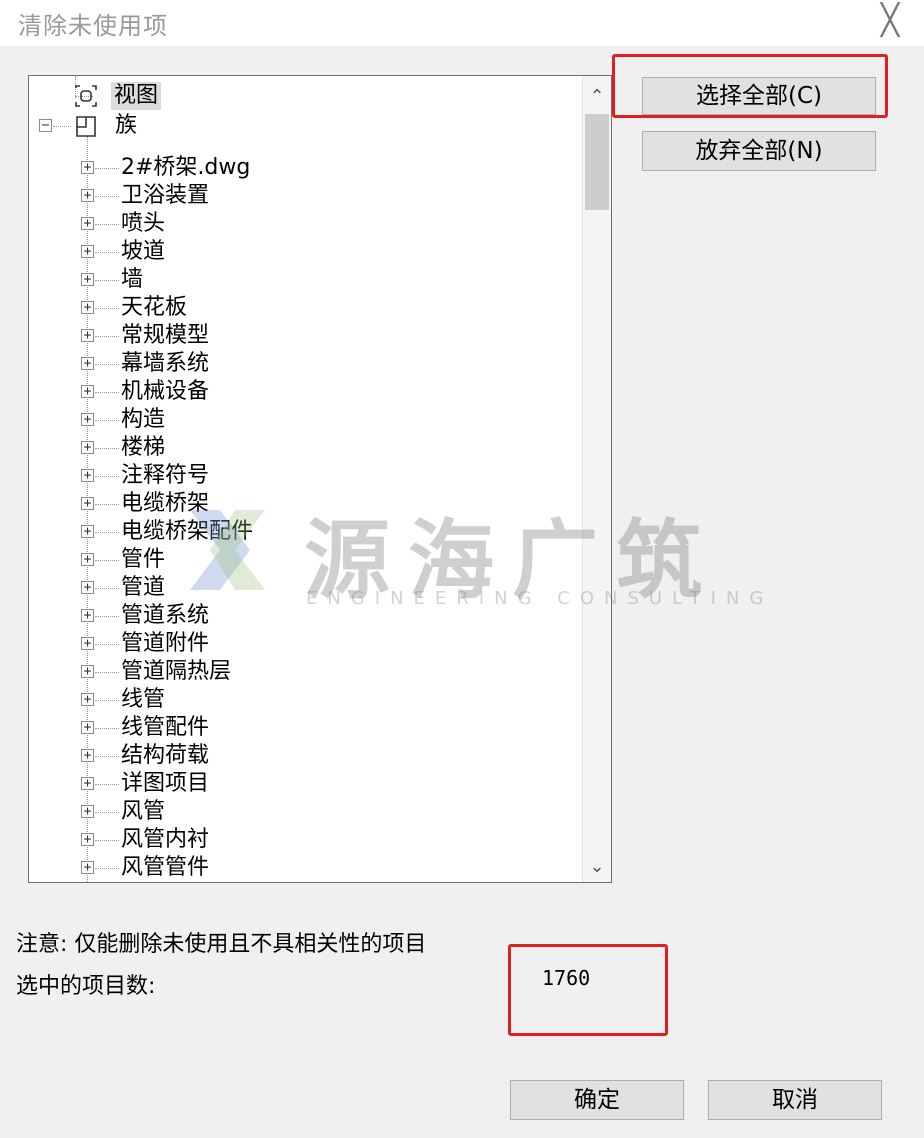  What do you see at coordinates (136, 96) in the screenshot?
I see `tree-item-label: 视图` at bounding box center [136, 96].